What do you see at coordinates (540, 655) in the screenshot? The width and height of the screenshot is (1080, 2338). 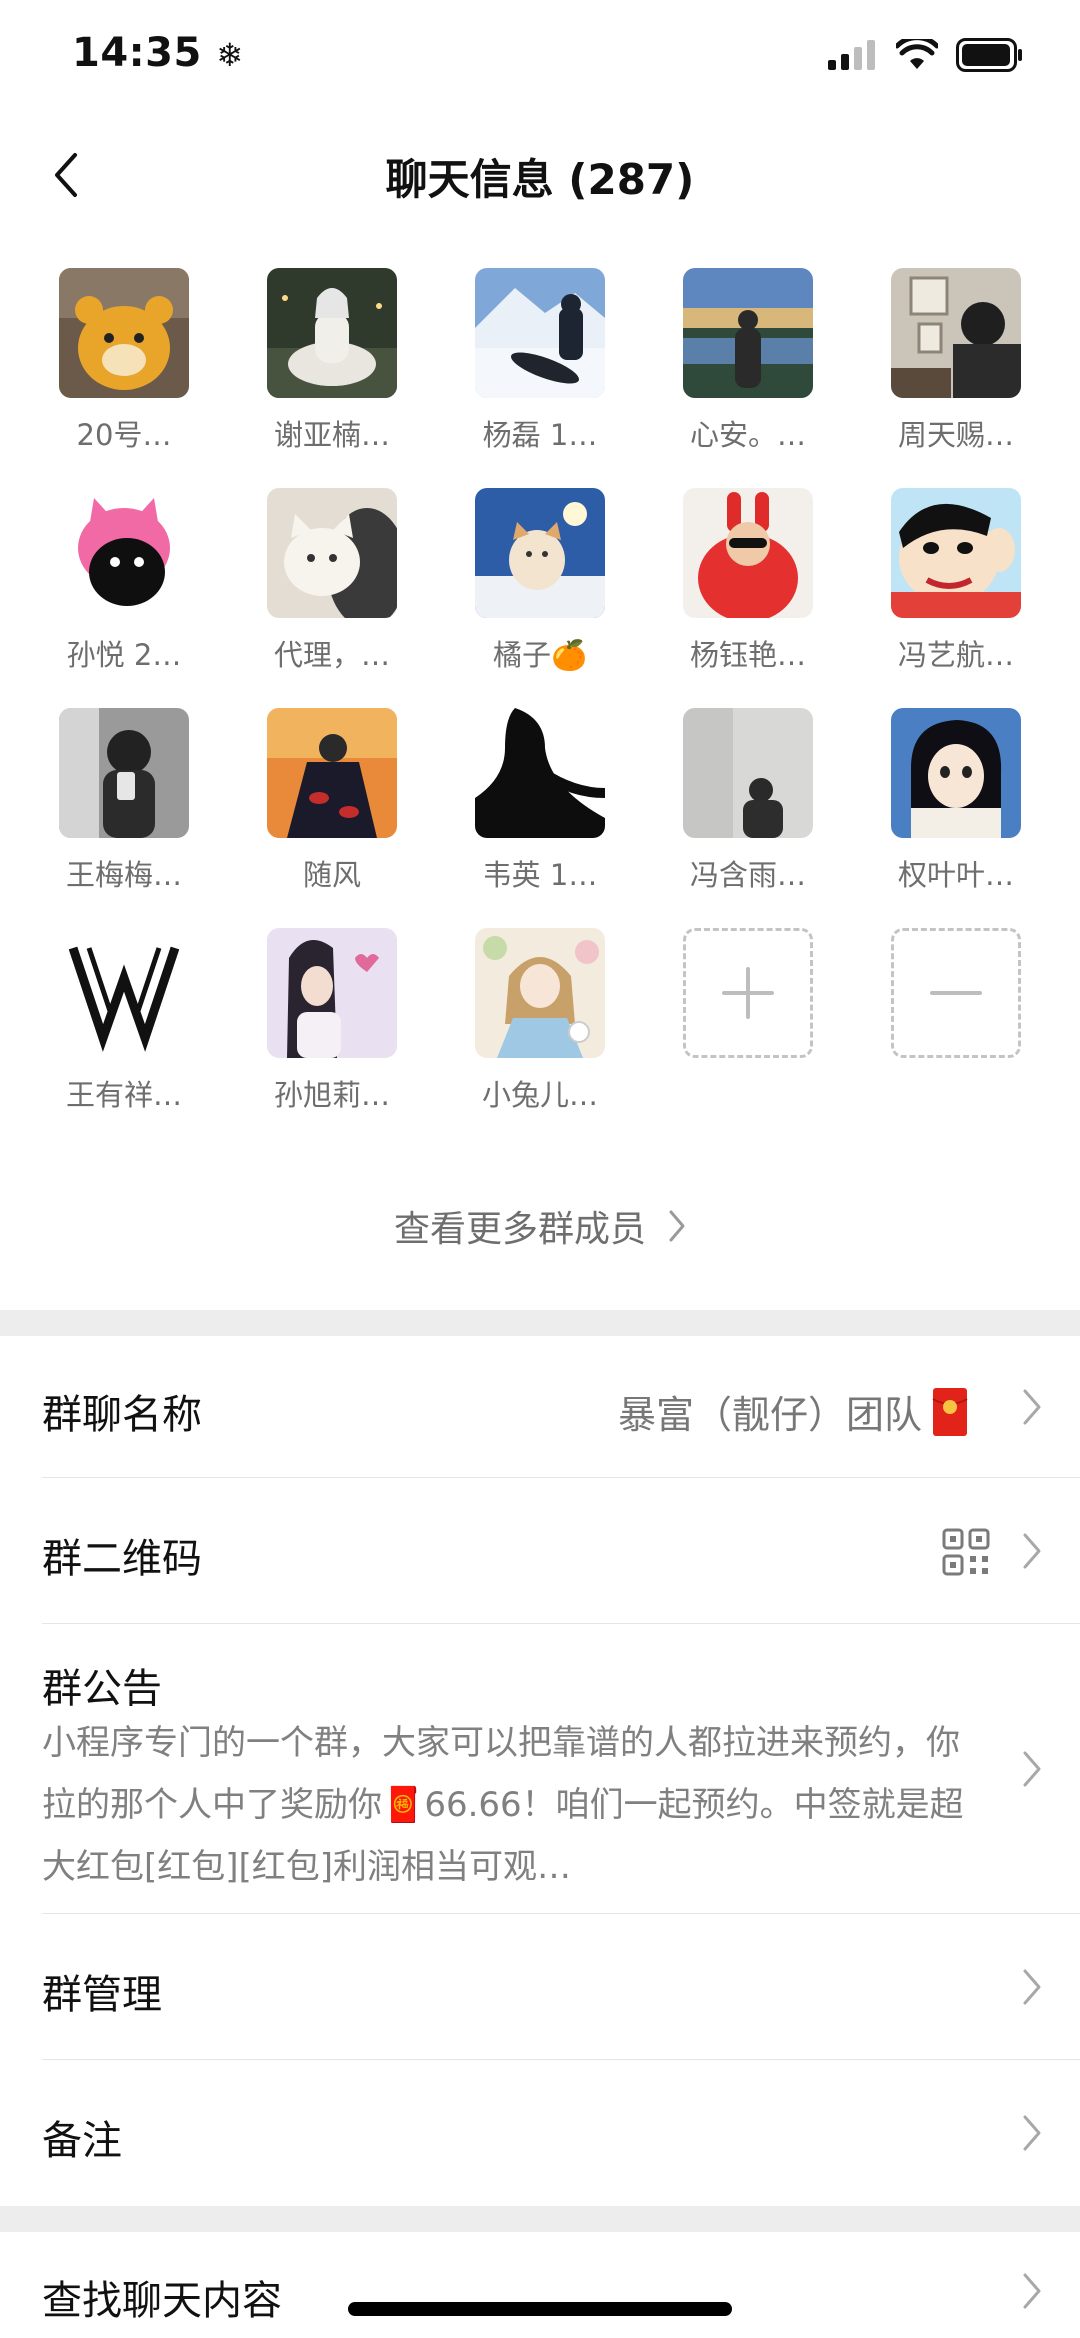 I see `member-name: 橘子🍊` at bounding box center [540, 655].